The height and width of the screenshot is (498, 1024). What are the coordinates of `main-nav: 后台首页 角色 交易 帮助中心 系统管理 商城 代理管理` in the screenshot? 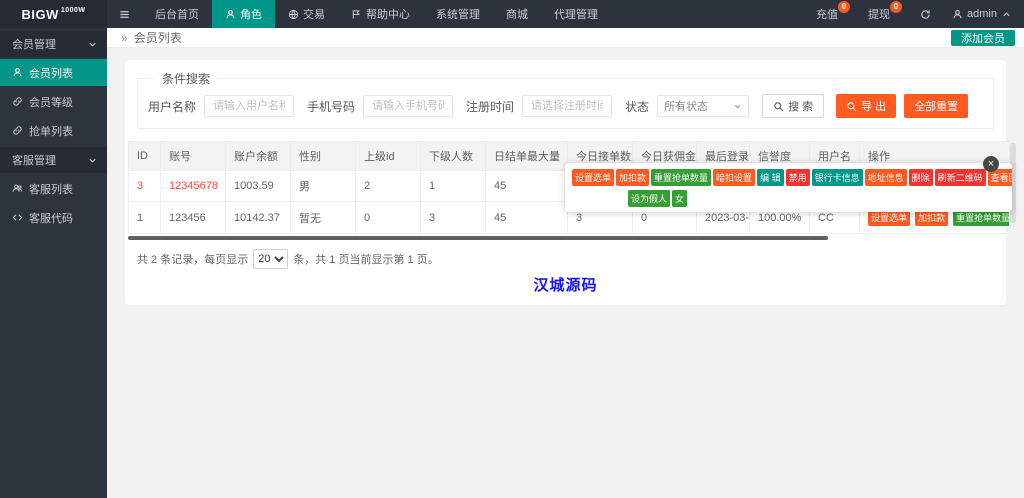 It's located at (376, 14).